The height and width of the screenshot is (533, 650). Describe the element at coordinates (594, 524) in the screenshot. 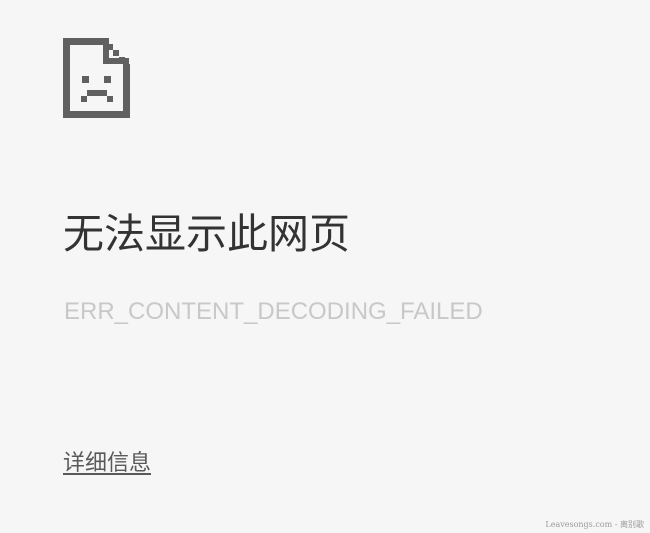

I see `watermark: Leavesongs.com - 离别歌` at that location.